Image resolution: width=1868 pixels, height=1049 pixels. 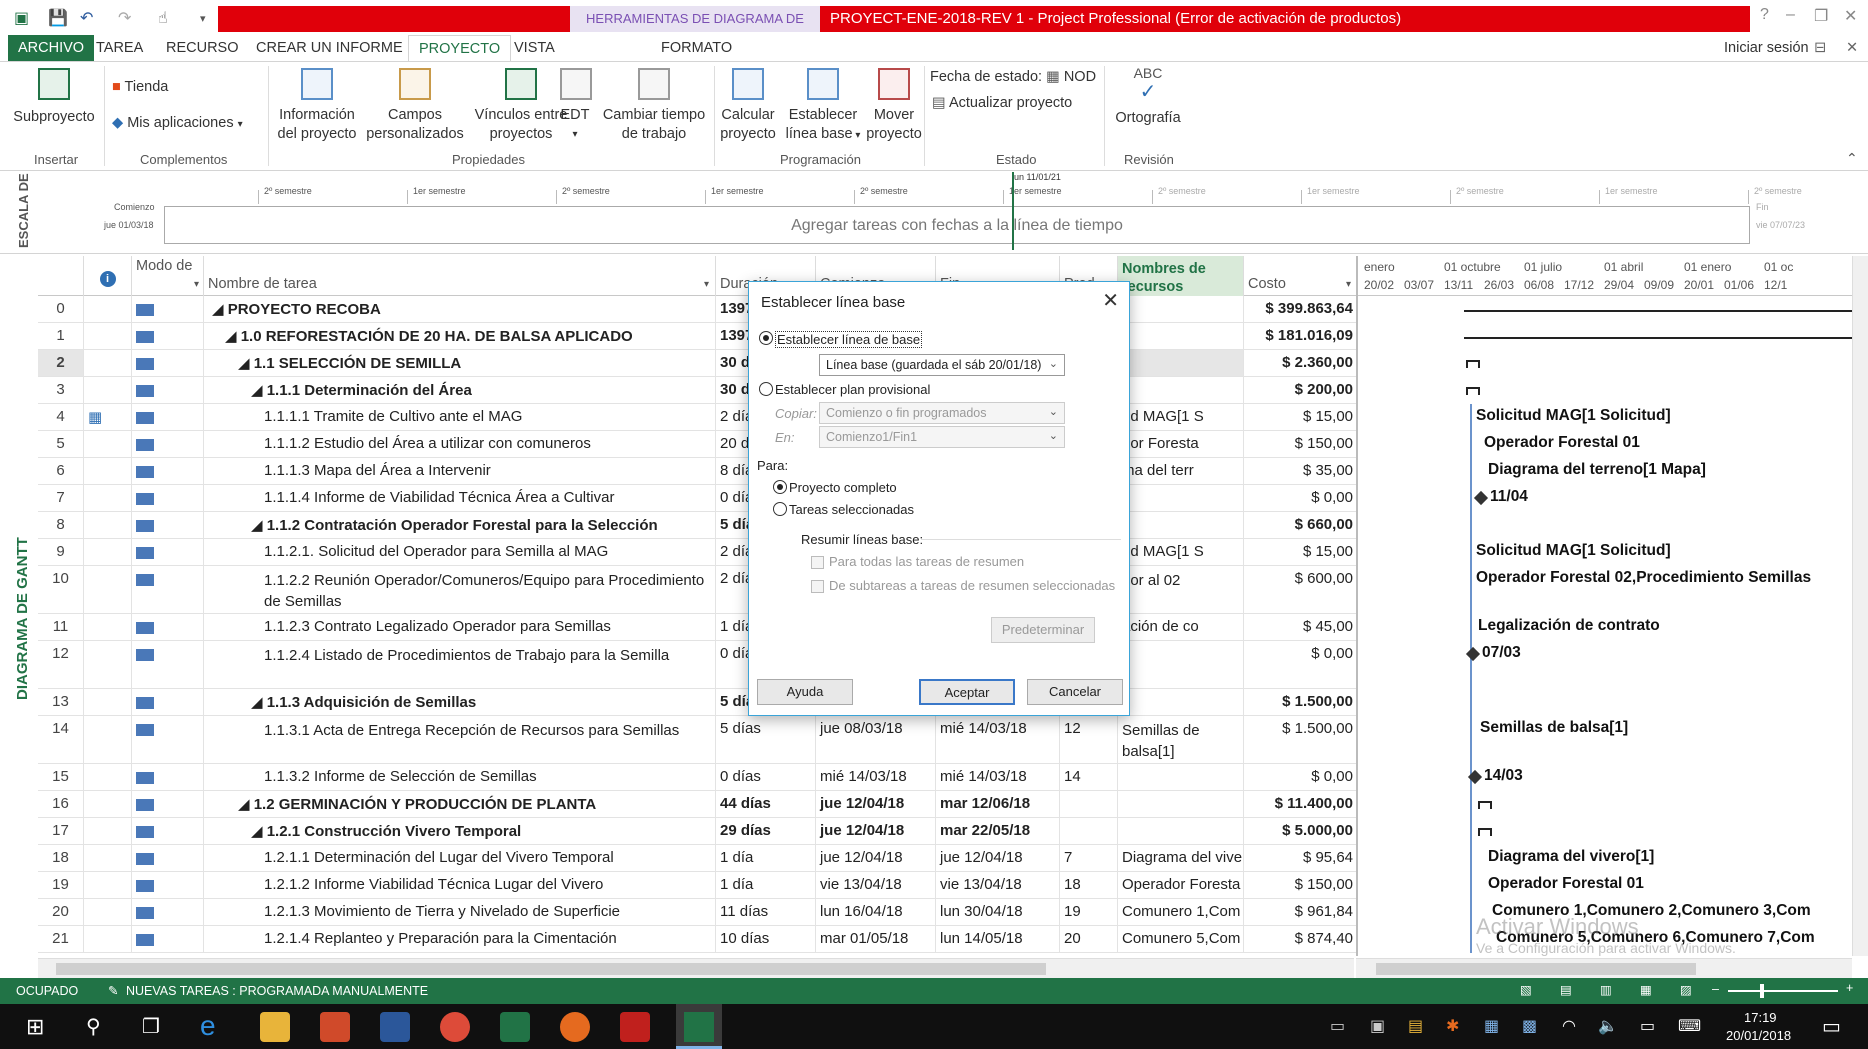 I want to click on search-icon: ⚲, so click(x=93, y=1026).